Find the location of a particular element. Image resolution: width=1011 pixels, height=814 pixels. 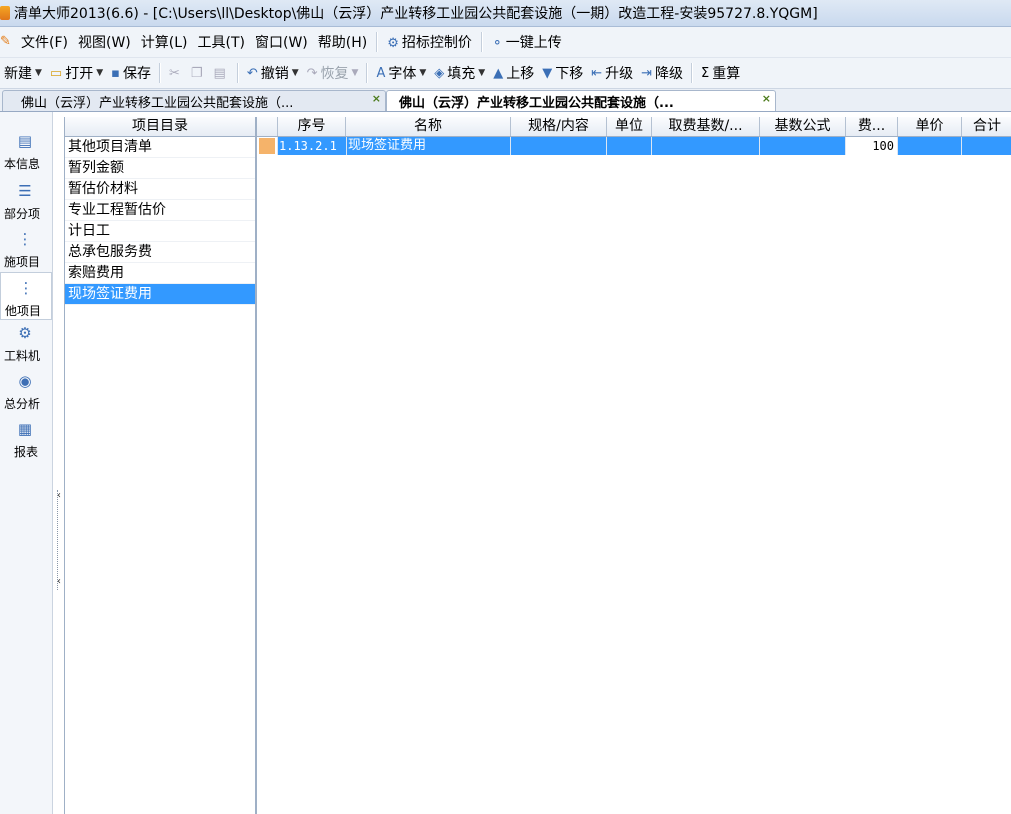

save-label: 保存 is located at coordinates (136, 74).